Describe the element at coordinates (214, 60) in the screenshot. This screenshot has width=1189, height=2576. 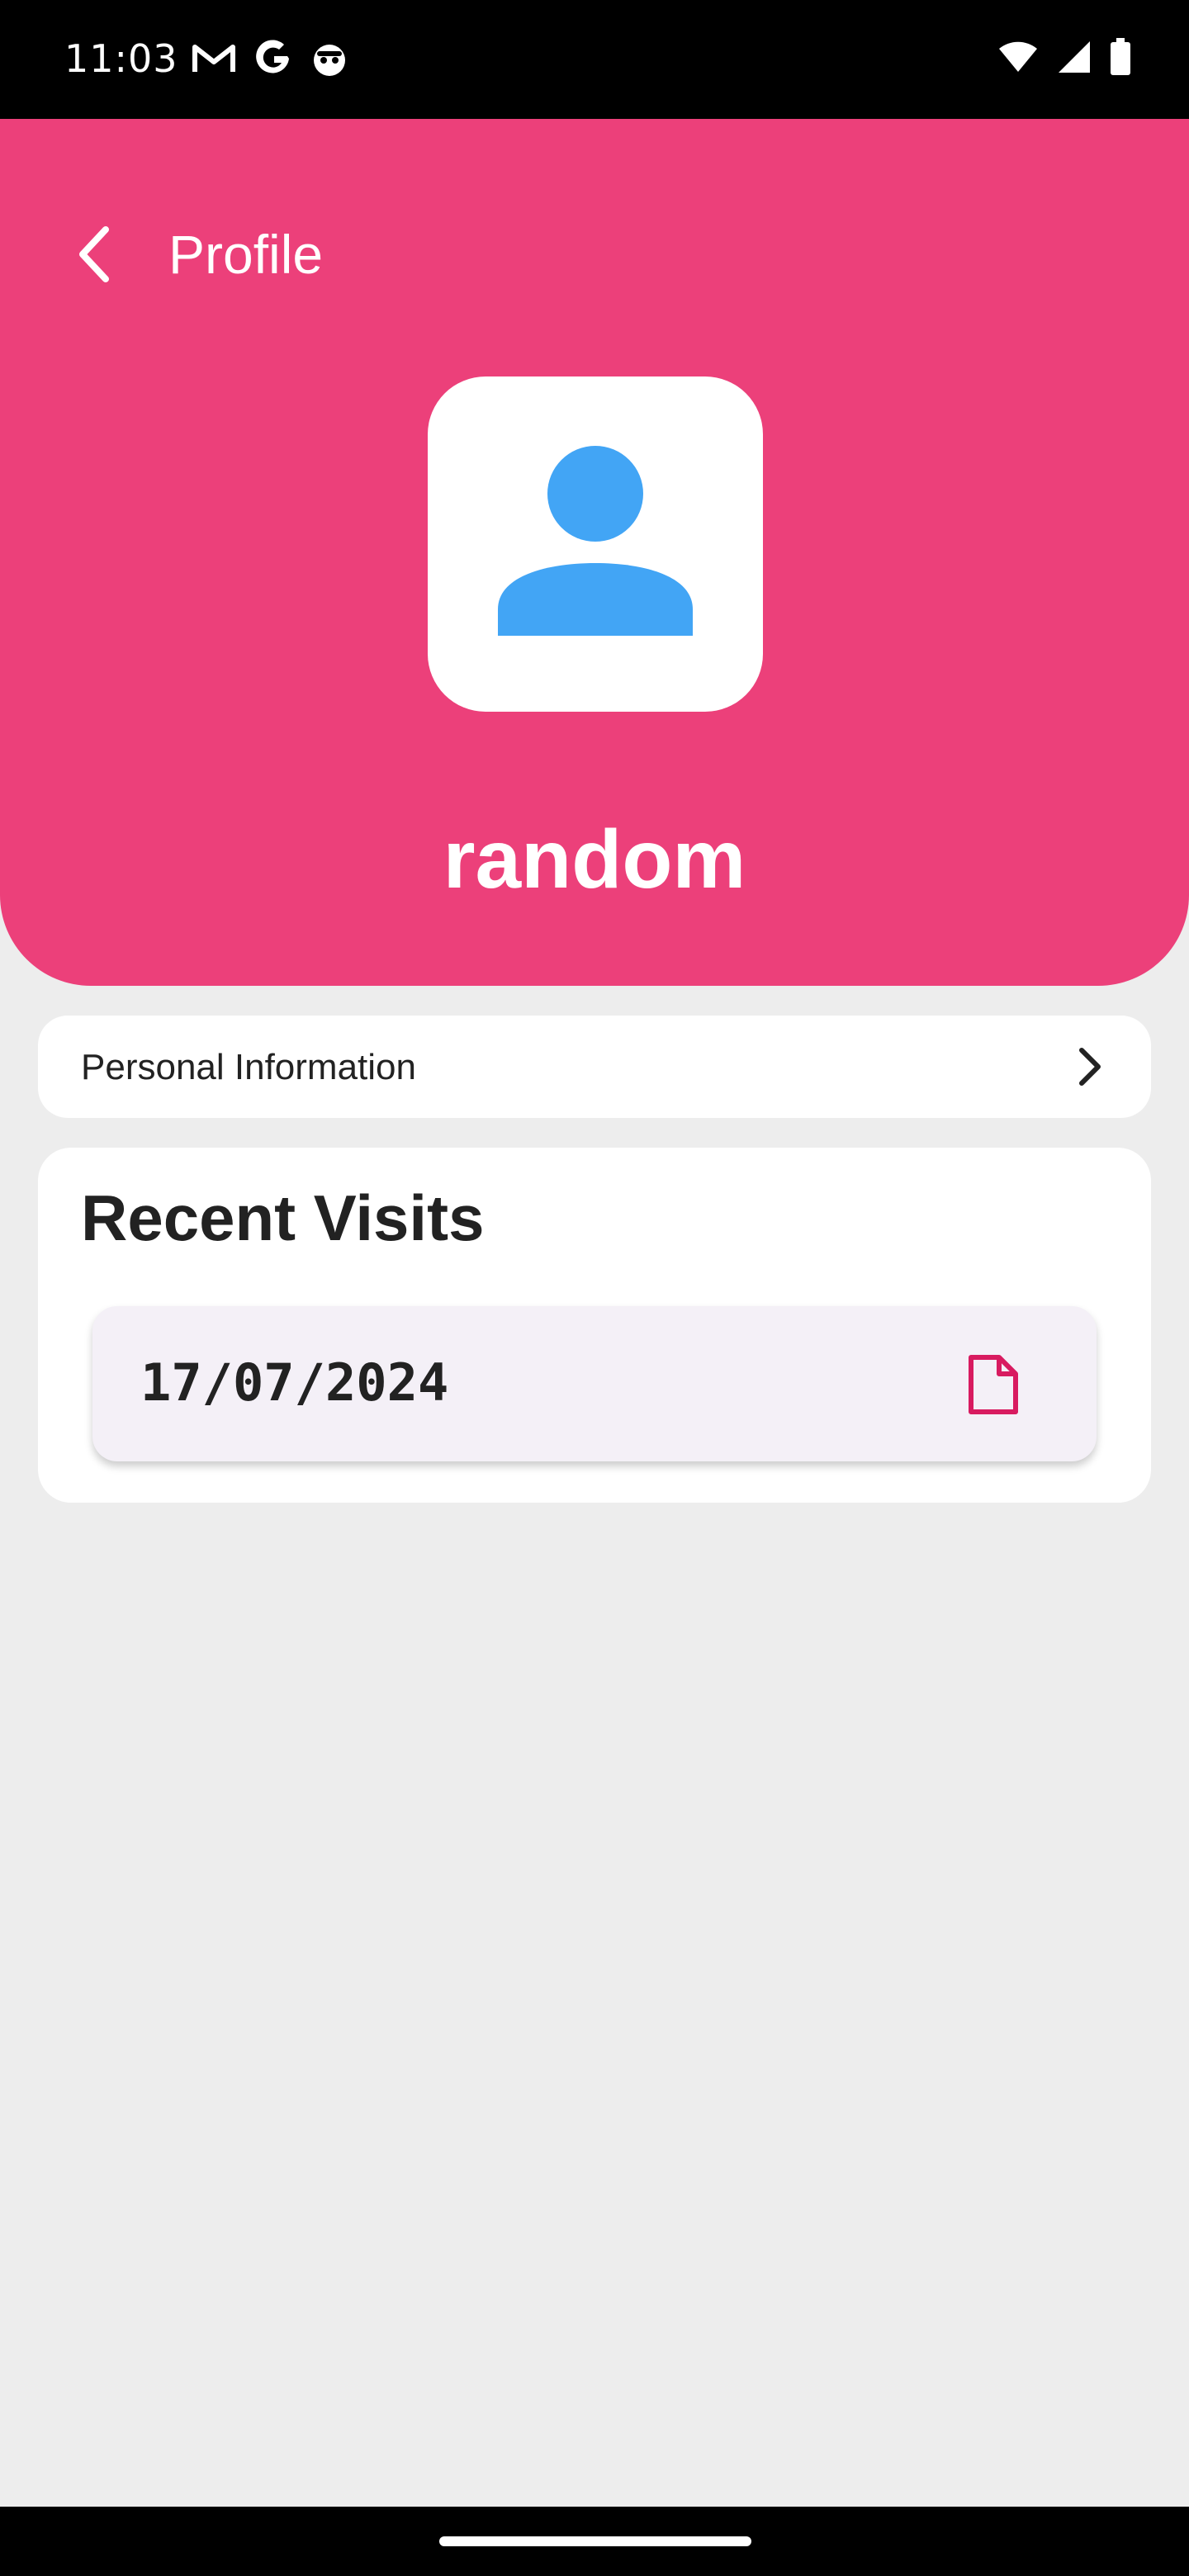
I see `gmail-icon` at that location.